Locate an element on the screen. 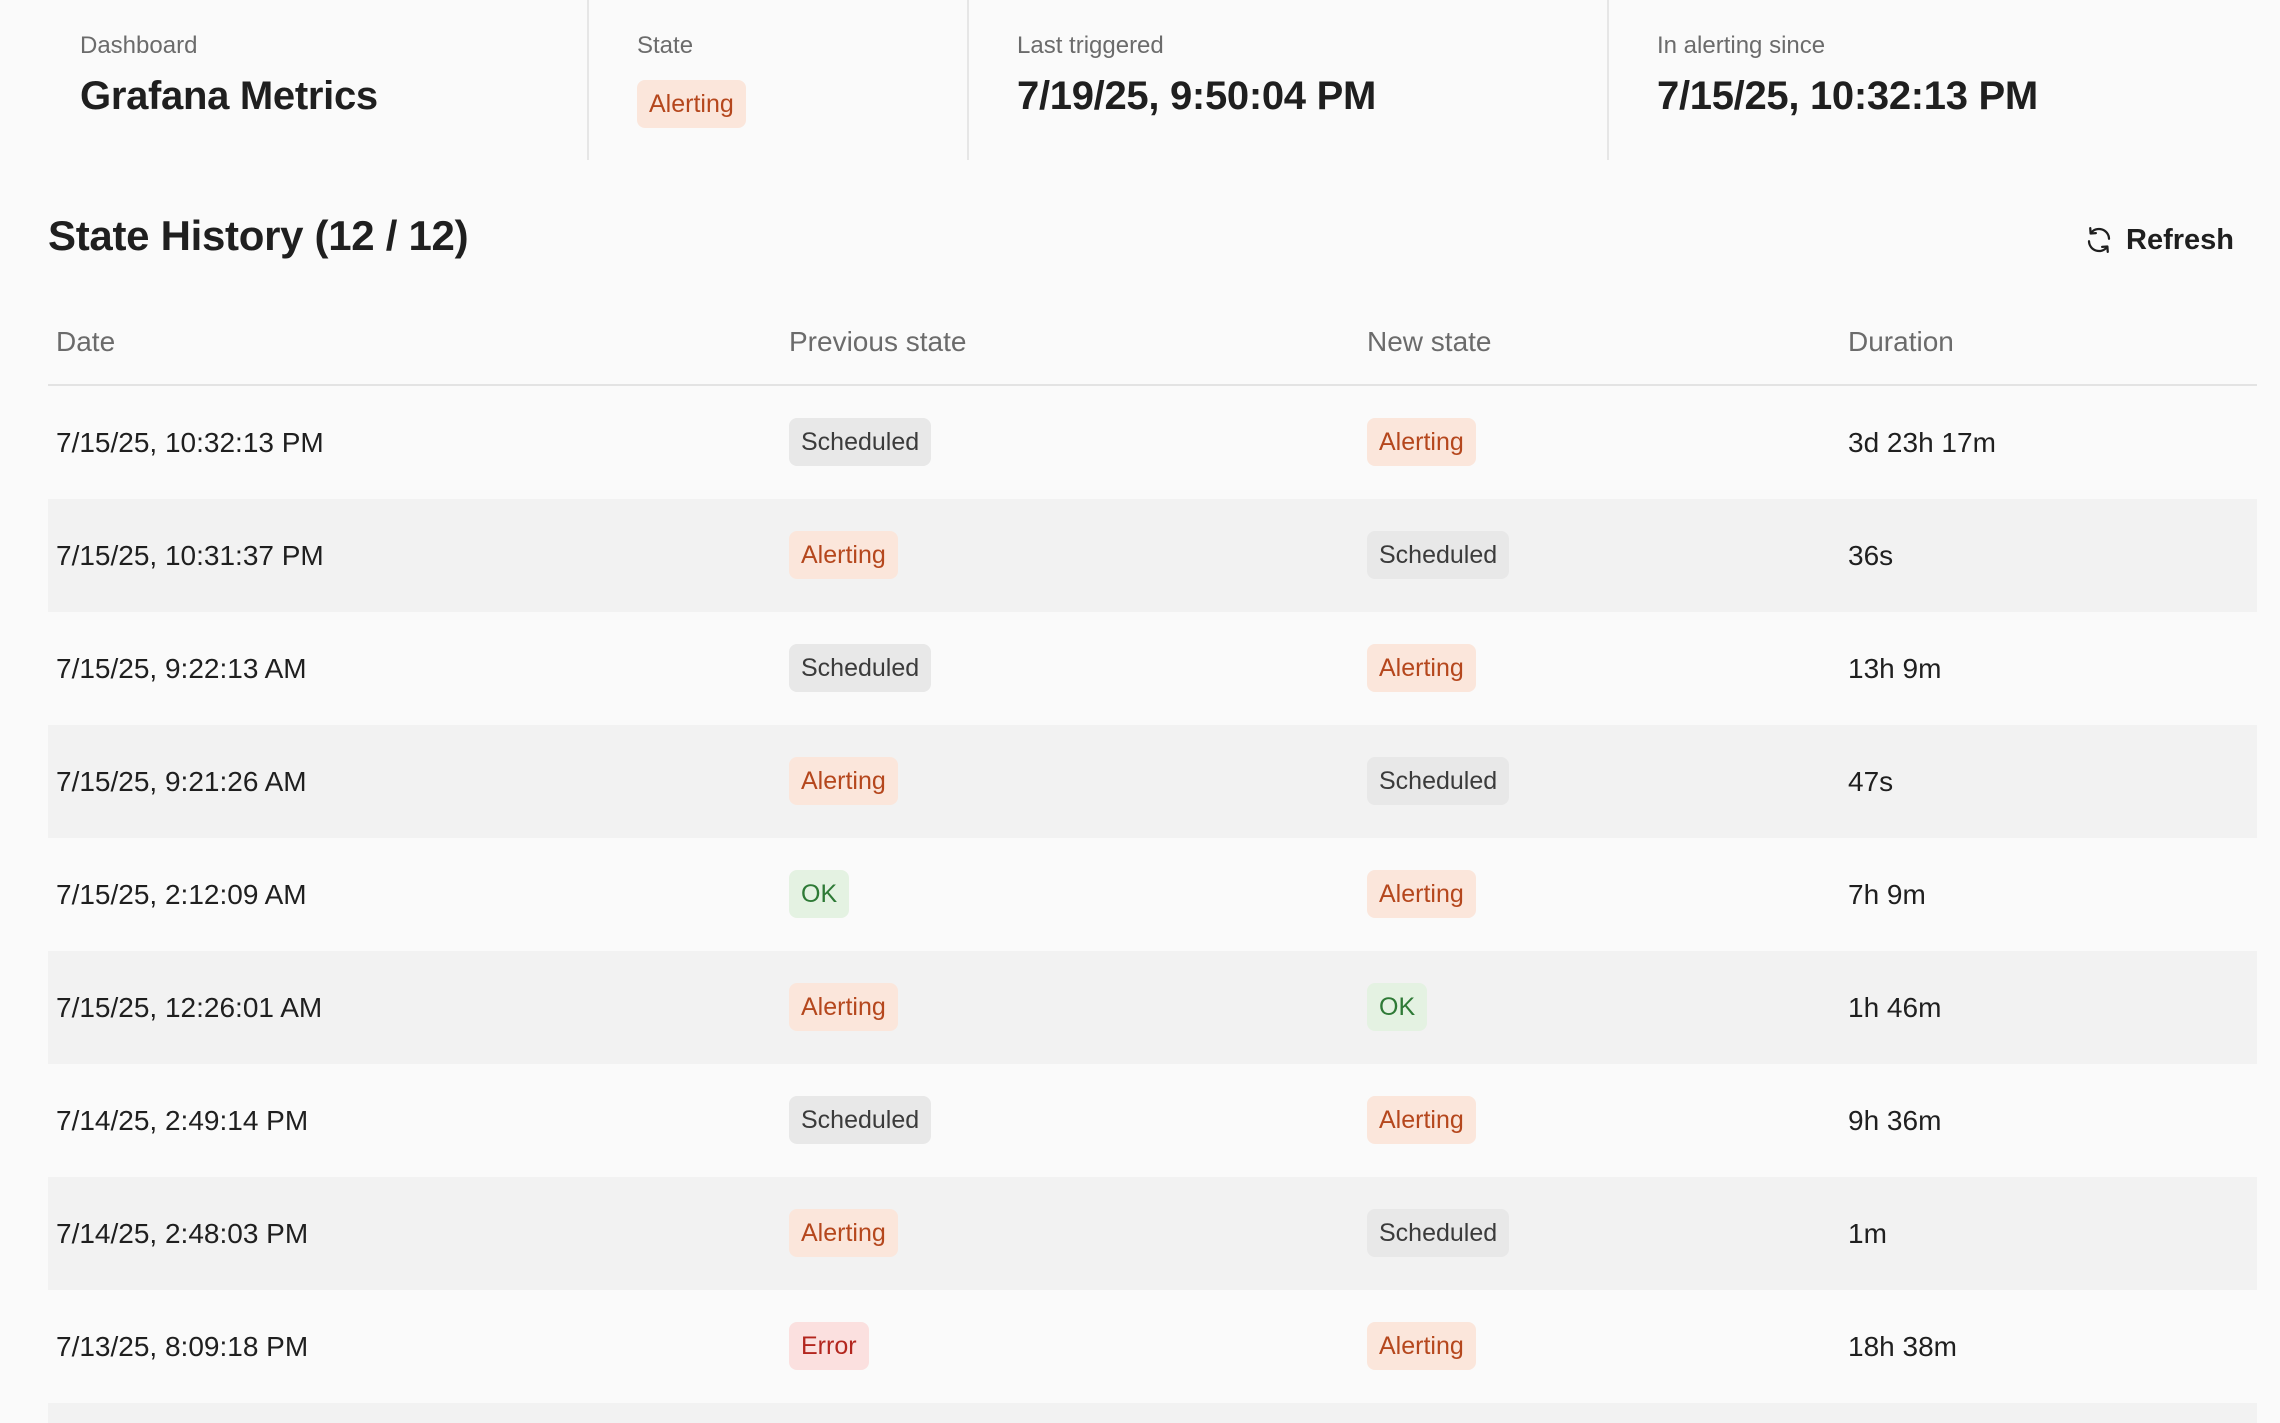 This screenshot has width=2280, height=1423. row-date: 7/15/25, 9:22:13 AM is located at coordinates (181, 668).